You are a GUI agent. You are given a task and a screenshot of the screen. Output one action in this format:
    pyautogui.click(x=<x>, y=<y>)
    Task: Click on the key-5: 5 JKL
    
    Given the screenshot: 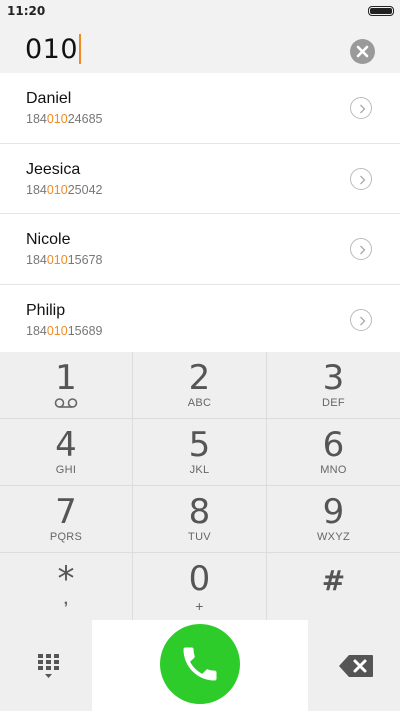 What is the action you would take?
    pyautogui.click(x=200, y=452)
    